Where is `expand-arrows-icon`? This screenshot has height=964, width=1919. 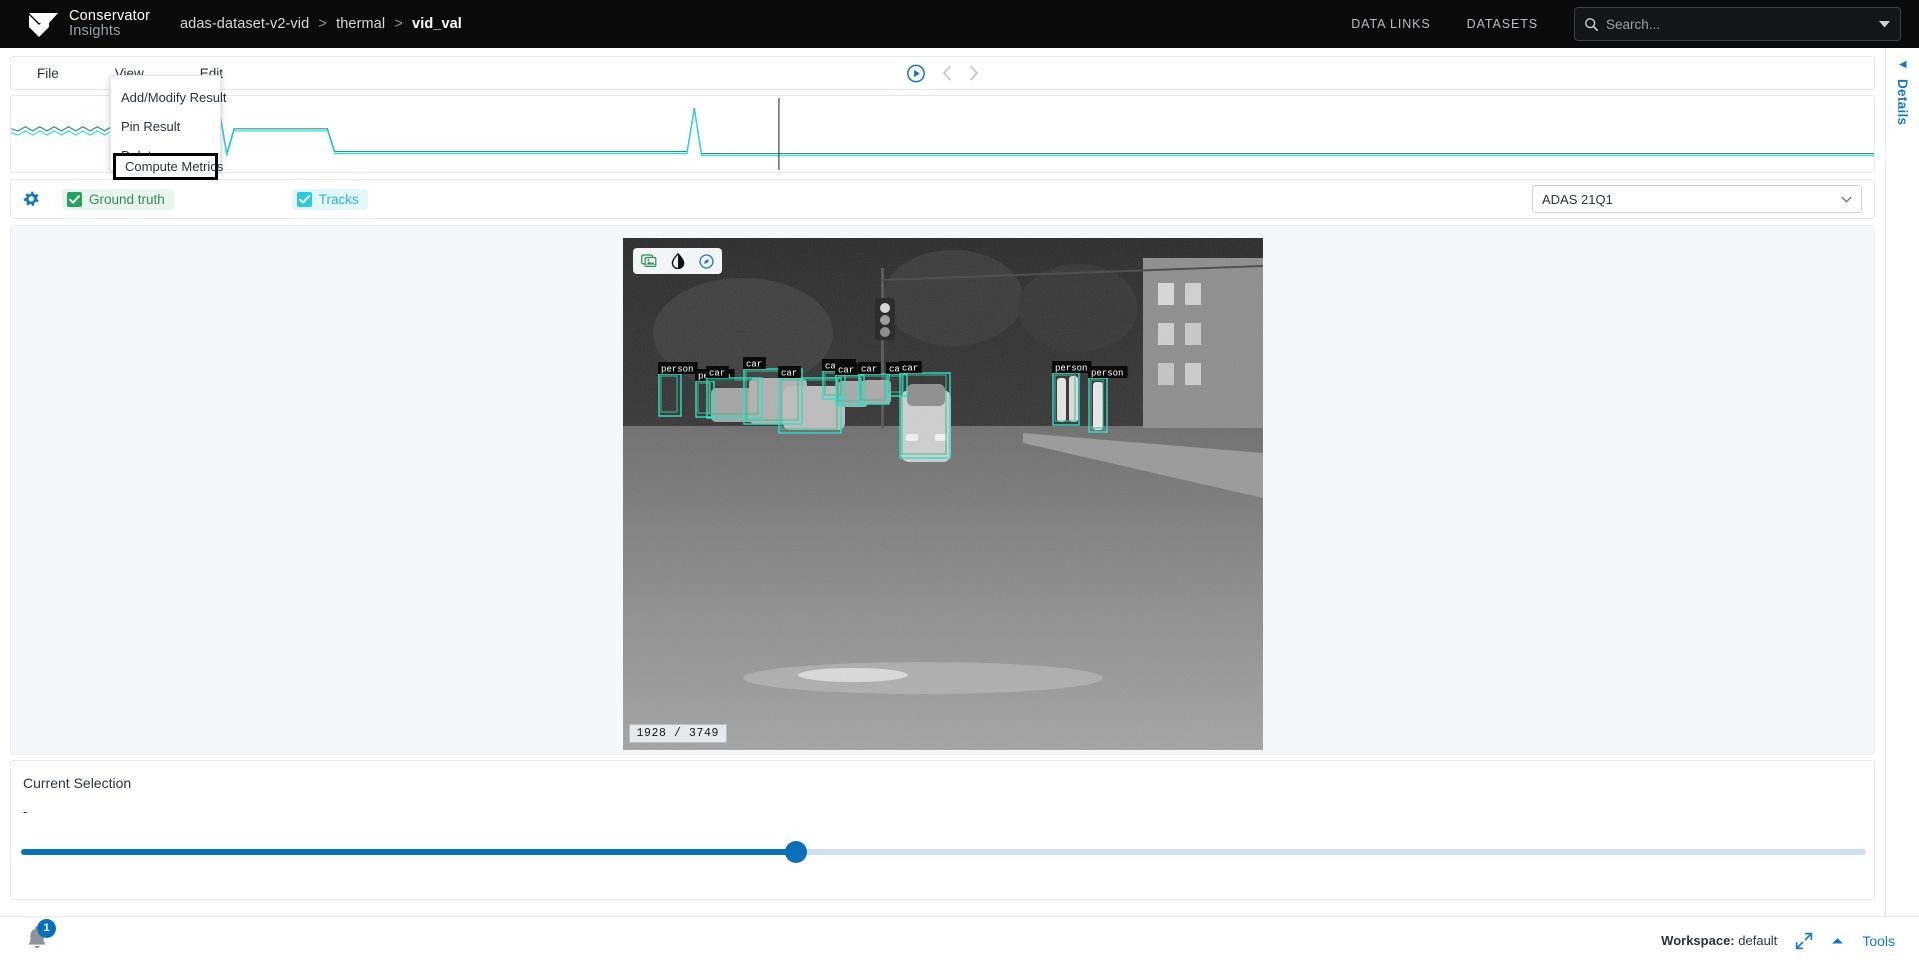
expand-arrows-icon is located at coordinates (1804, 941).